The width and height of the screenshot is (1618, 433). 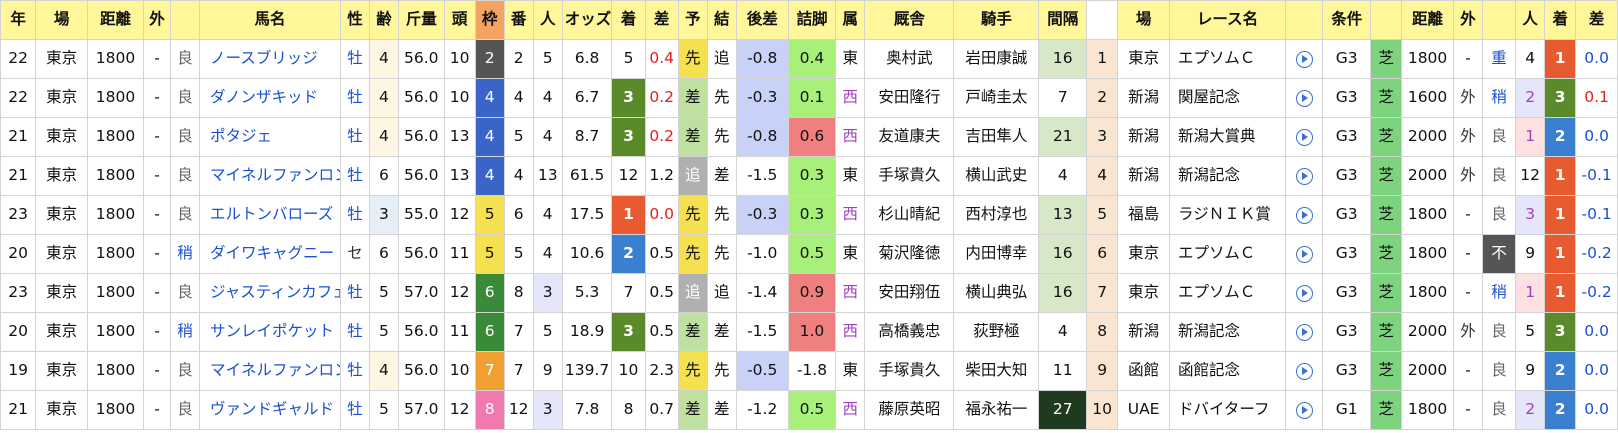 What do you see at coordinates (1143, 176) in the screenshot?
I see `prev-track-cell: 新潟` at bounding box center [1143, 176].